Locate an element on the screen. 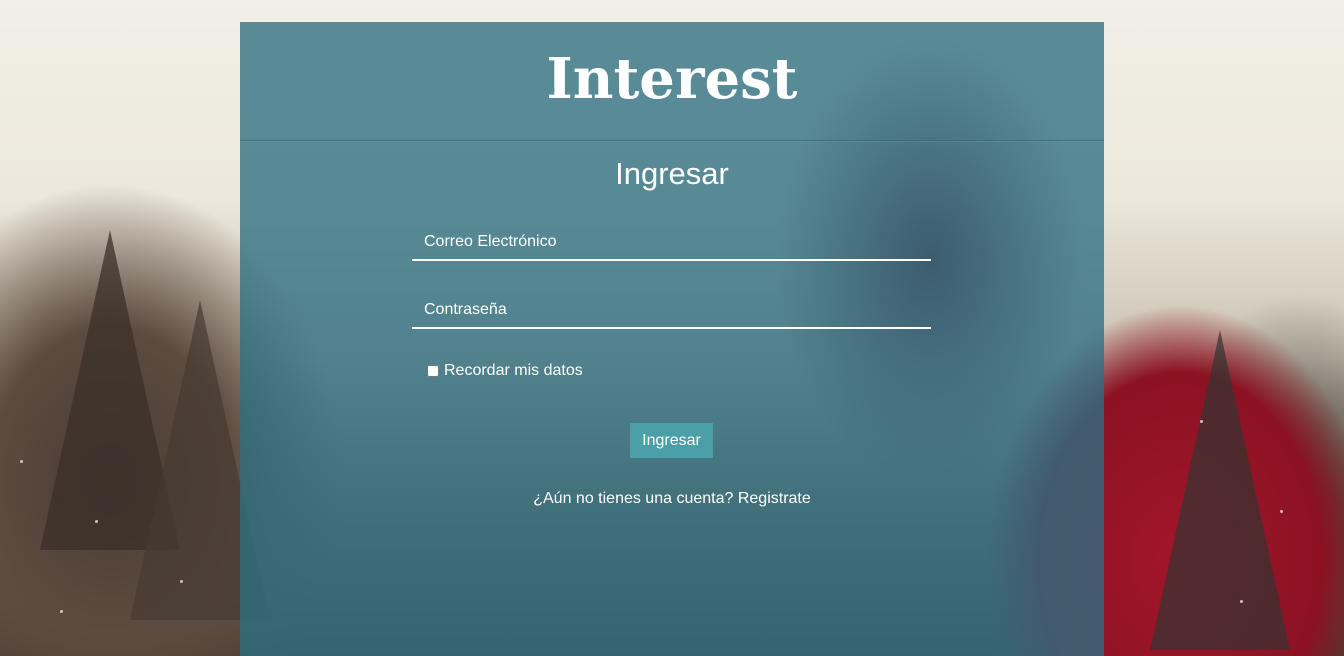 The image size is (1344, 656). register-link: Registrate is located at coordinates (774, 498).